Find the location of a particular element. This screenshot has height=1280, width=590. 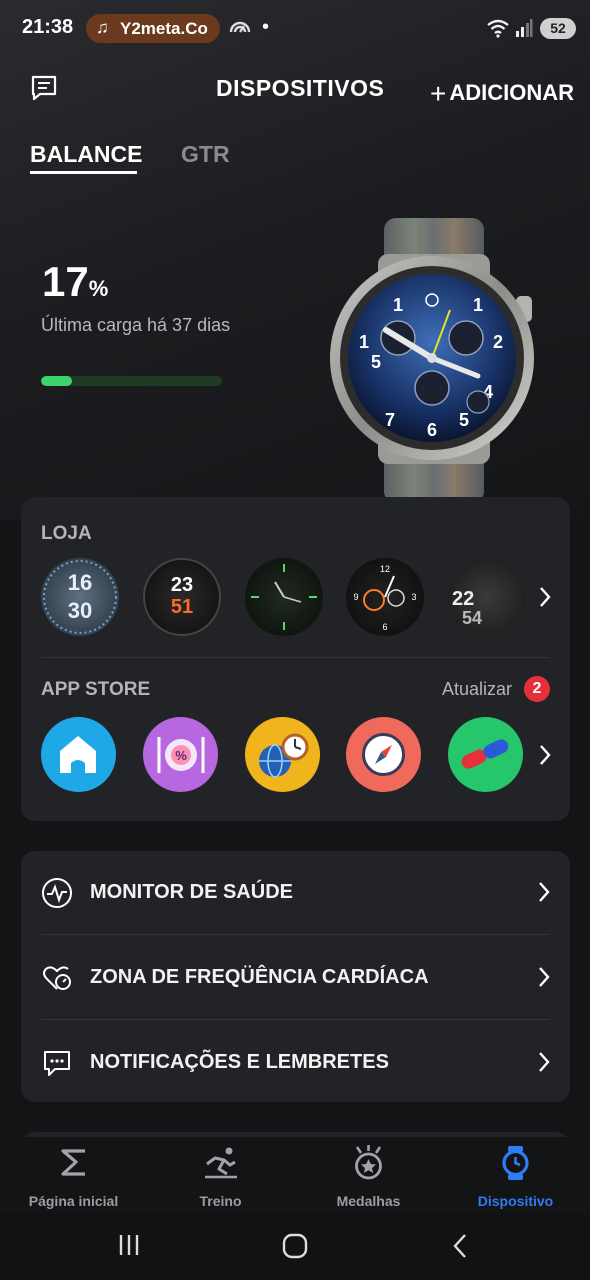

app-pill is located at coordinates (485, 754).